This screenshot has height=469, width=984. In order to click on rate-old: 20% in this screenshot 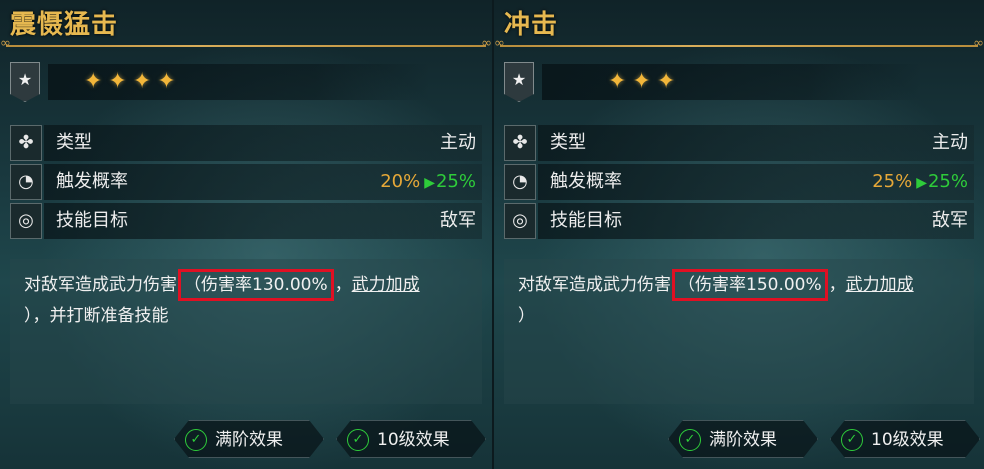, I will do `click(400, 181)`.